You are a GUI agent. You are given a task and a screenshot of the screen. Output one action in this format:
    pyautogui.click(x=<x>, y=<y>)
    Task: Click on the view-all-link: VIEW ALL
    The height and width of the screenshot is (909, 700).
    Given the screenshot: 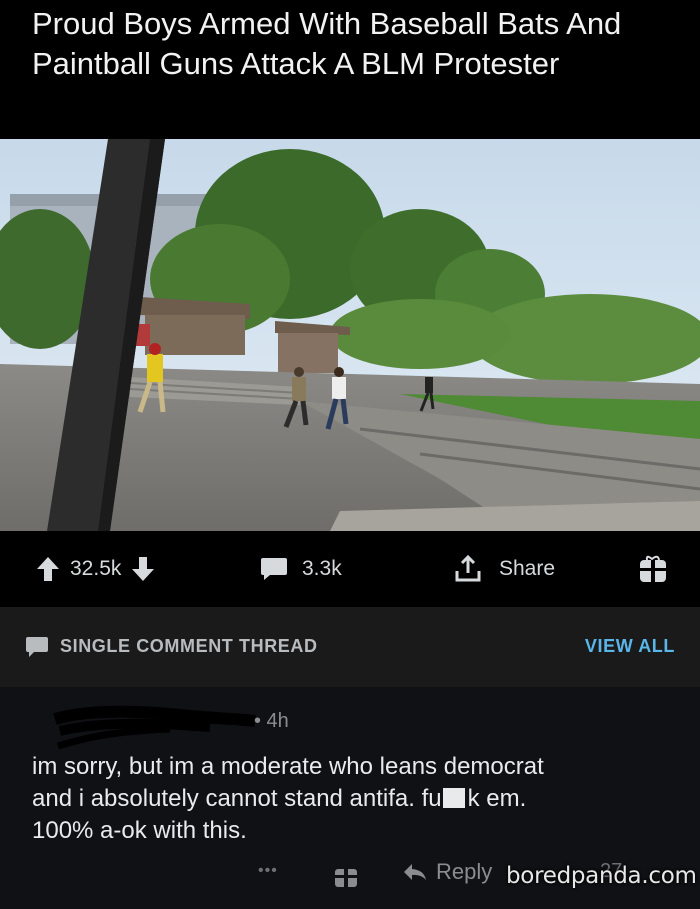 What is the action you would take?
    pyautogui.click(x=630, y=646)
    